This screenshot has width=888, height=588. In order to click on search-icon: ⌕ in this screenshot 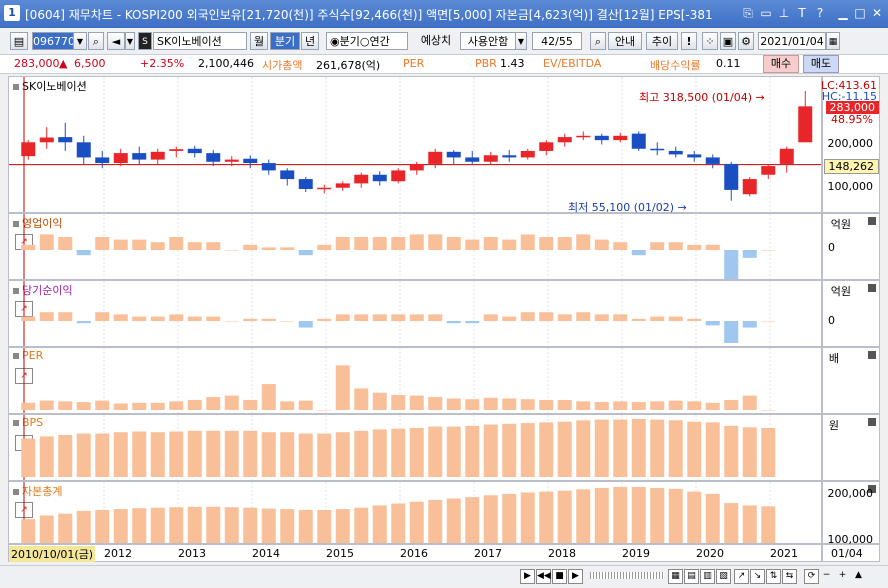, I will do `click(96, 41)`.